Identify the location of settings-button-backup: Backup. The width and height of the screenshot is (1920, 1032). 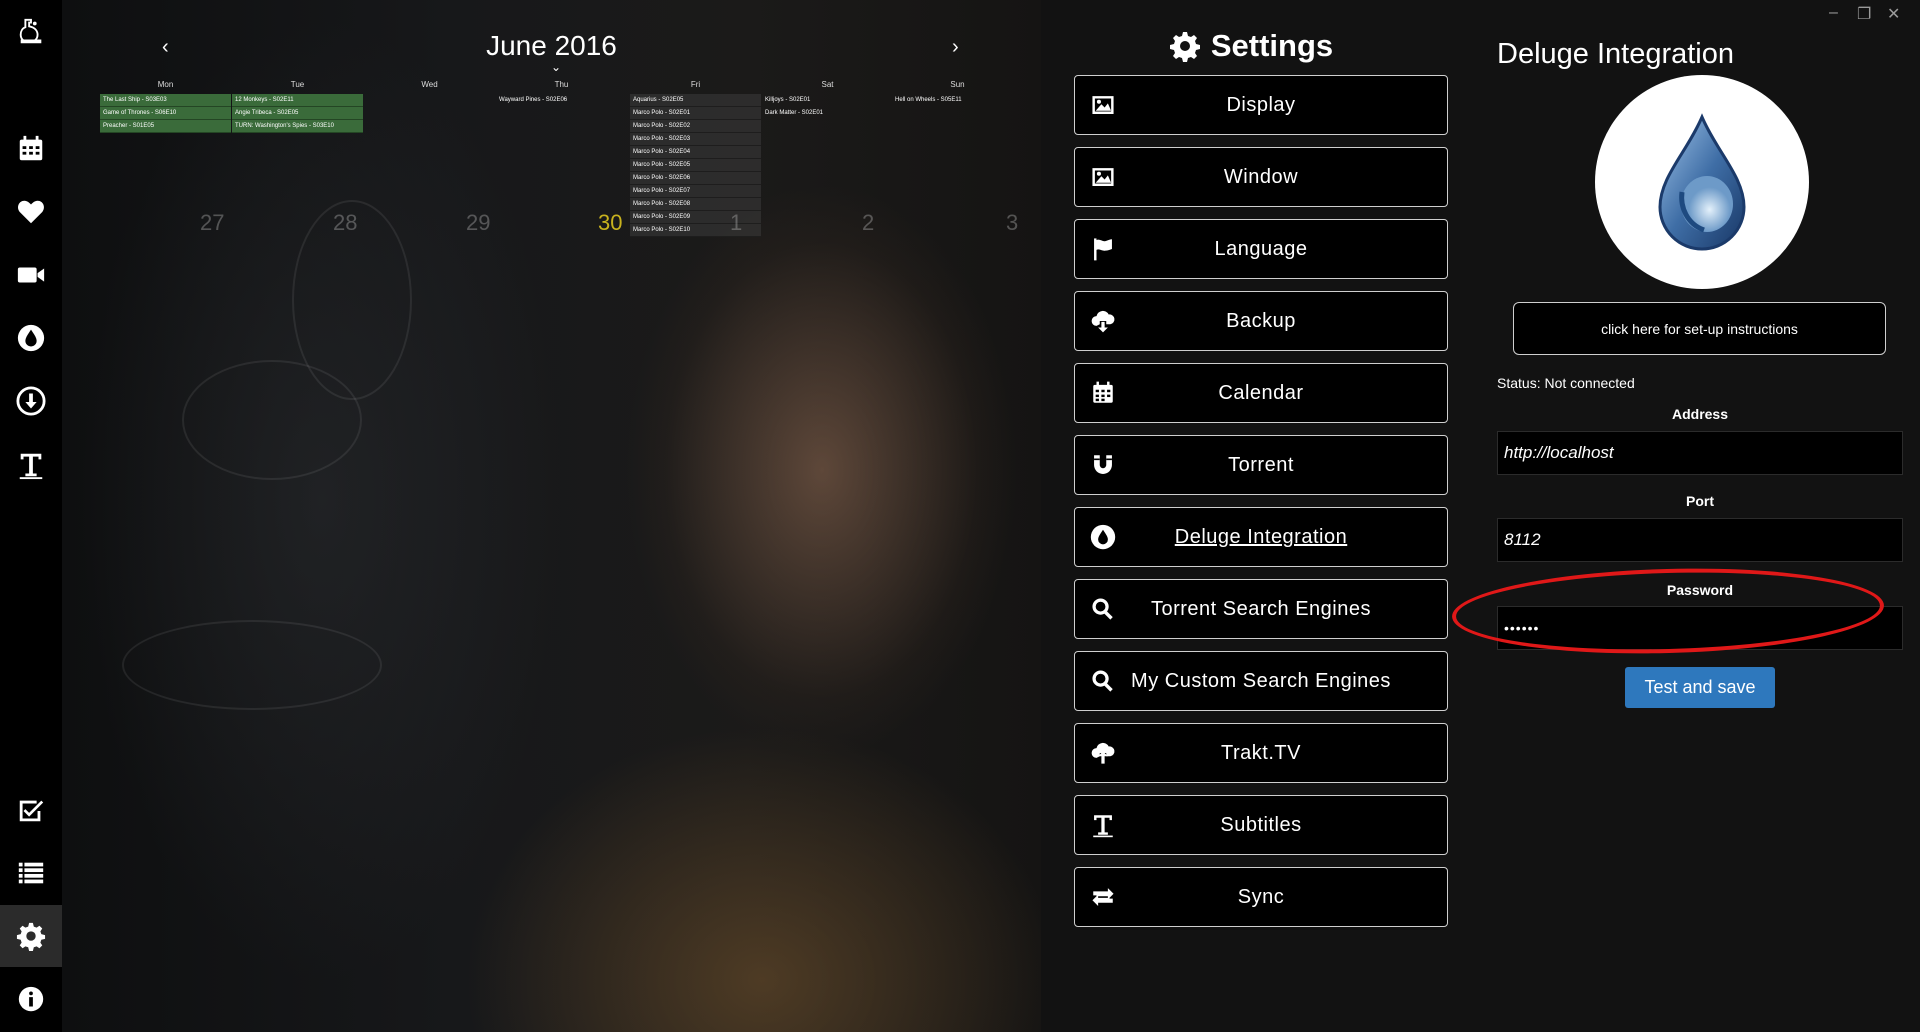
(1261, 321).